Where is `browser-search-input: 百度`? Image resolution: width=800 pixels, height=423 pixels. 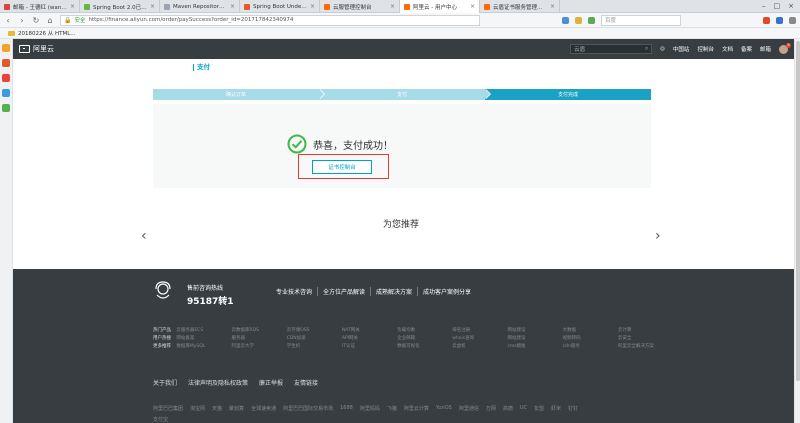
browser-search-input: 百度 is located at coordinates (641, 20).